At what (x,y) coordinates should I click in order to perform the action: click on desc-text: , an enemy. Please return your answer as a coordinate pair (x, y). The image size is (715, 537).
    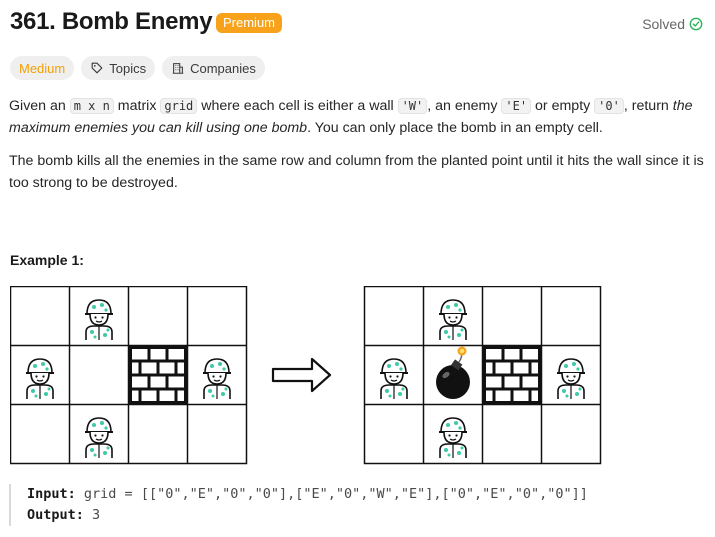
    Looking at the image, I should click on (464, 106).